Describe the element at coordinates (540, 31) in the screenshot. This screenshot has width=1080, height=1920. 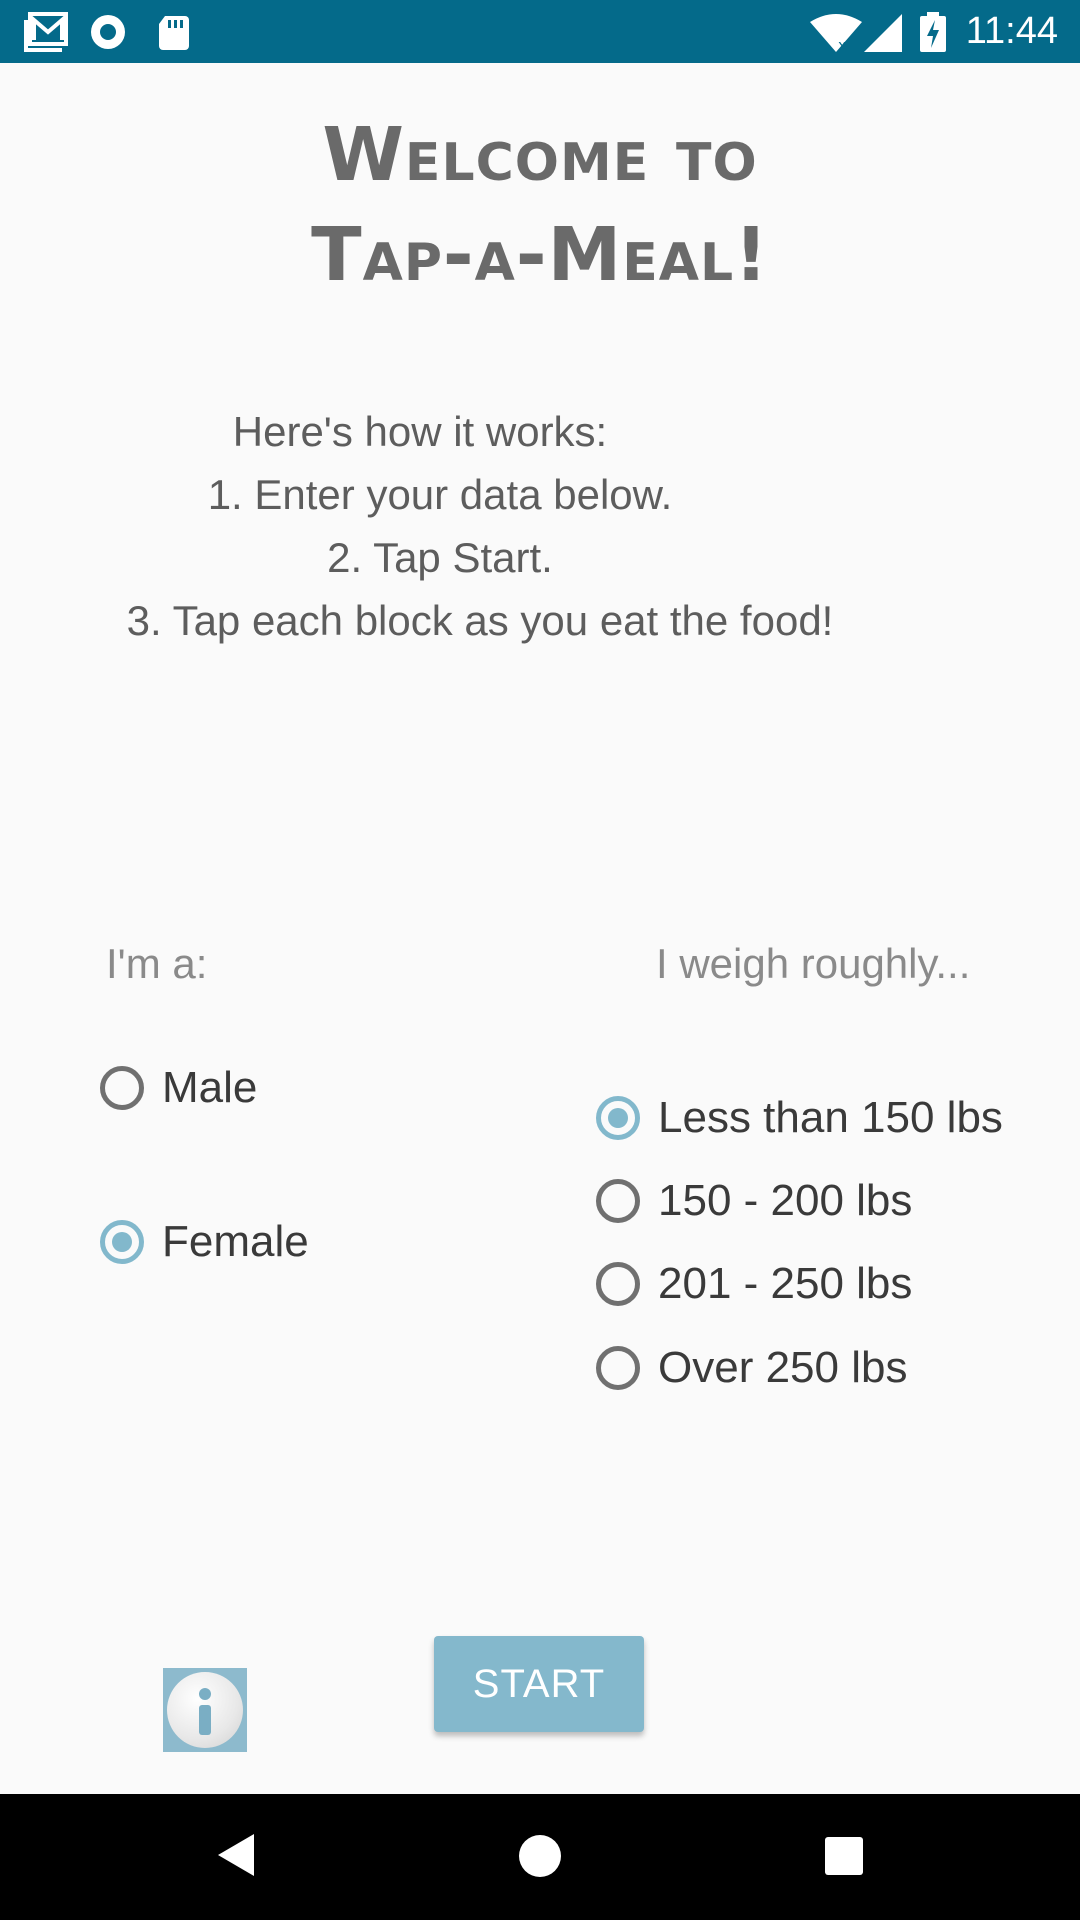
I see `status-bar: x 11:44` at that location.